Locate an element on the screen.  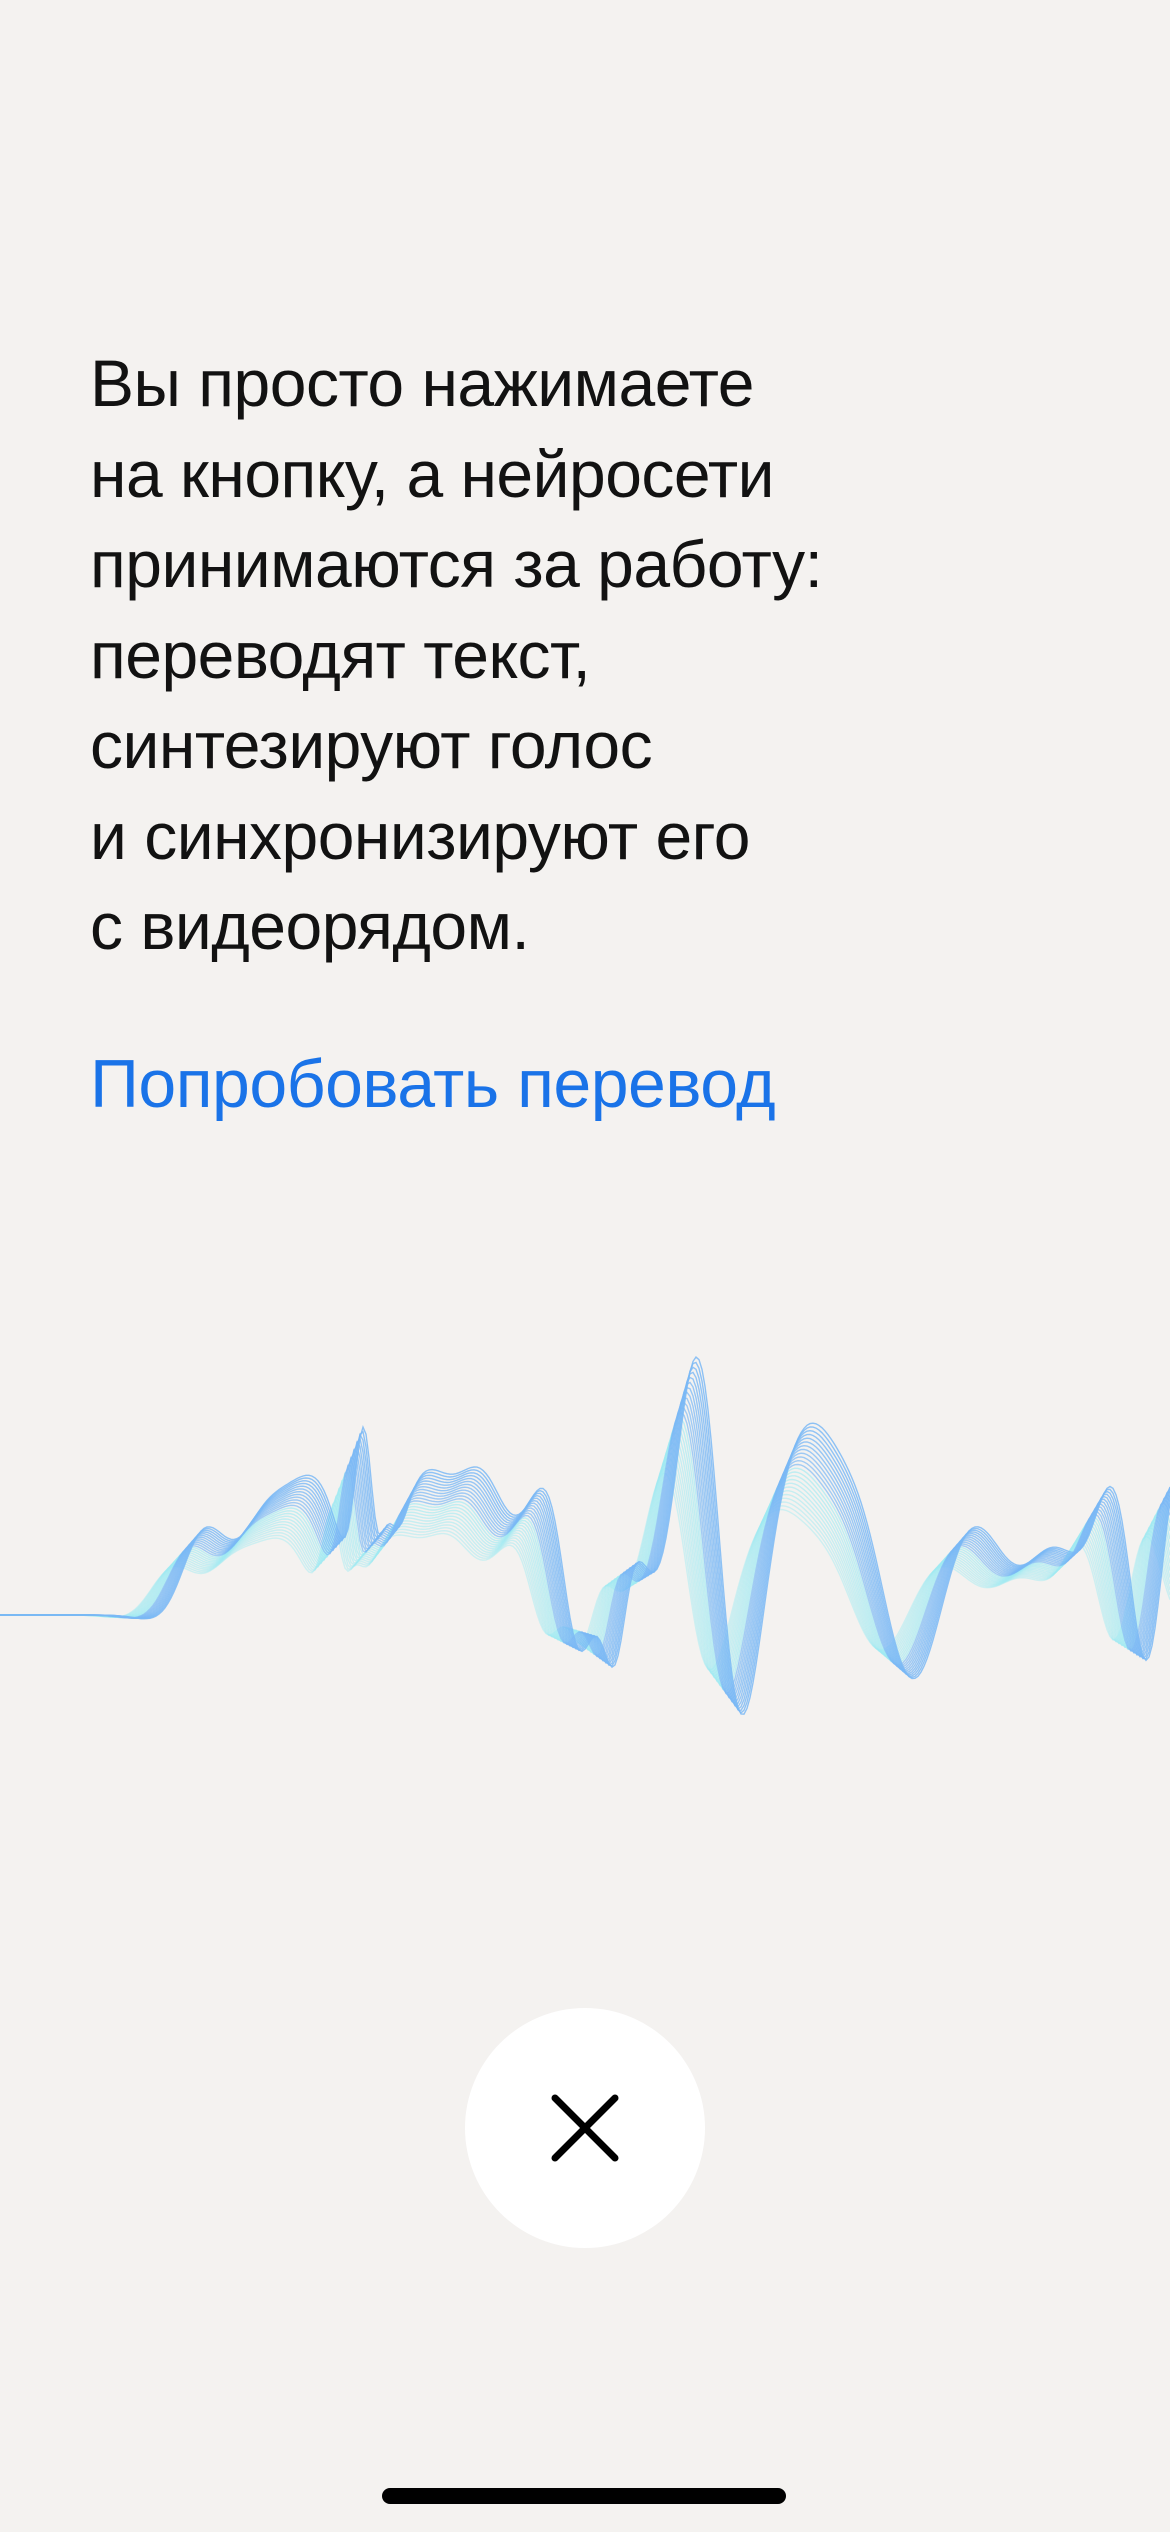
description-line: Вы просто нажимаете is located at coordinates (422, 383).